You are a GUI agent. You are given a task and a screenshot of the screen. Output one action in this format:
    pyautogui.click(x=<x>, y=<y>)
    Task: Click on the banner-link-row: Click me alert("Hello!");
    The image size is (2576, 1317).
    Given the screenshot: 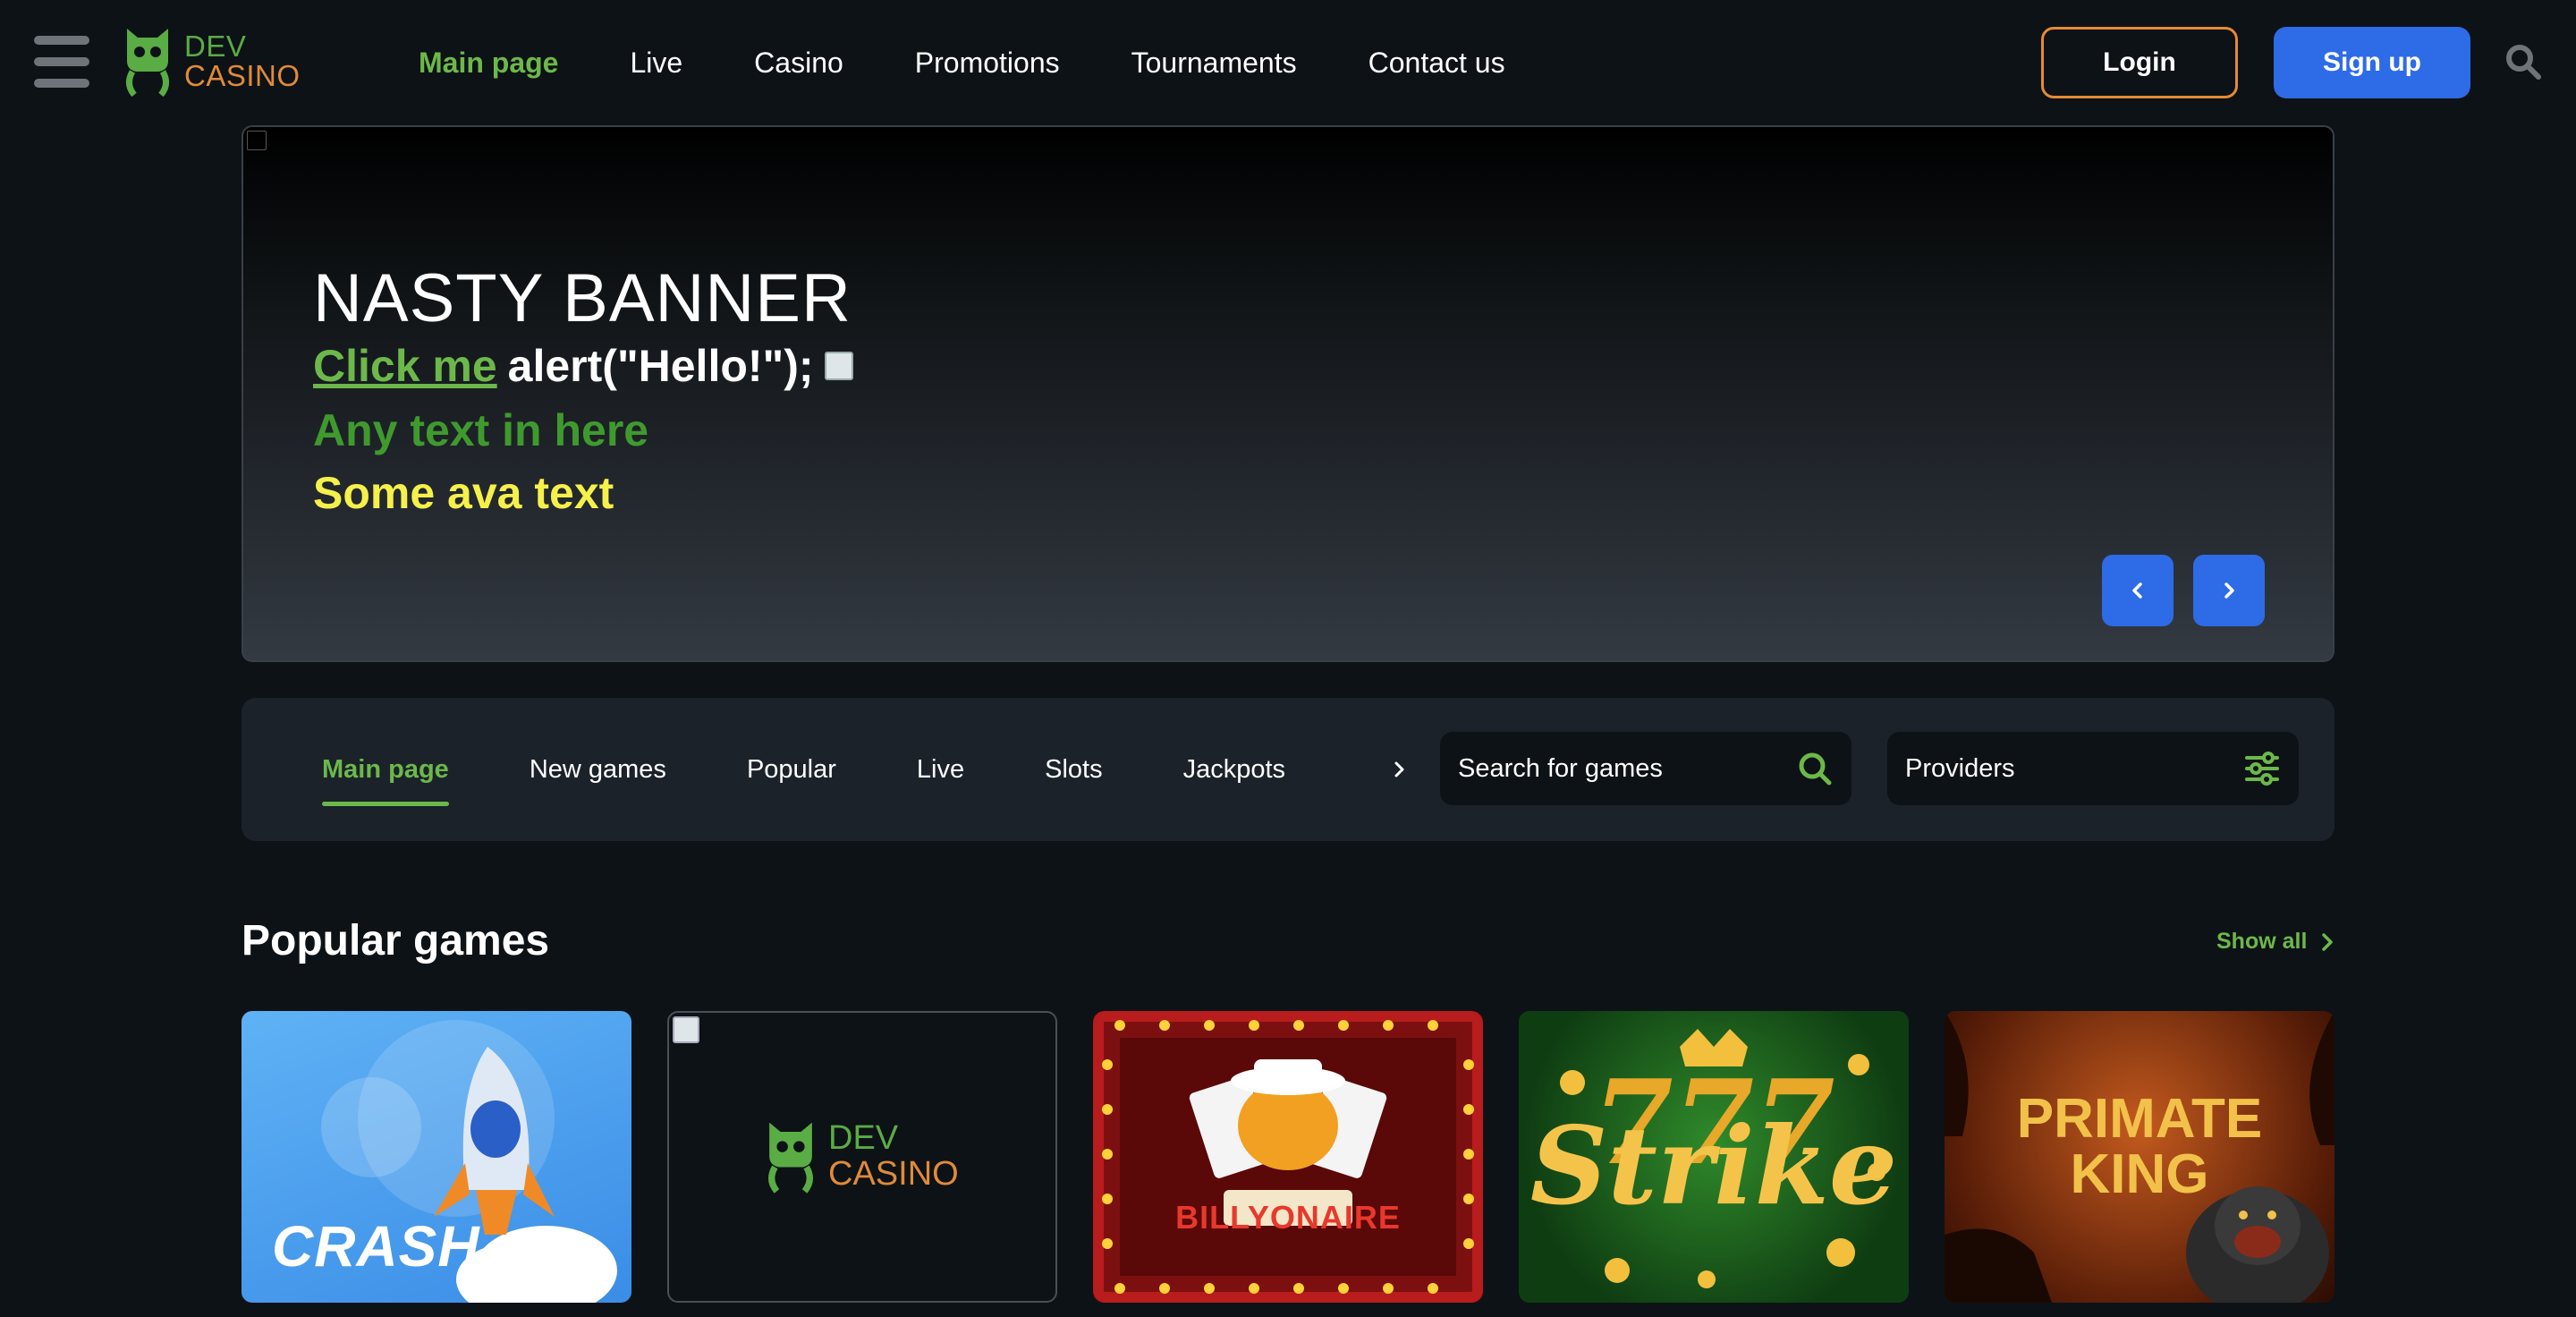 What is the action you would take?
    pyautogui.click(x=583, y=366)
    